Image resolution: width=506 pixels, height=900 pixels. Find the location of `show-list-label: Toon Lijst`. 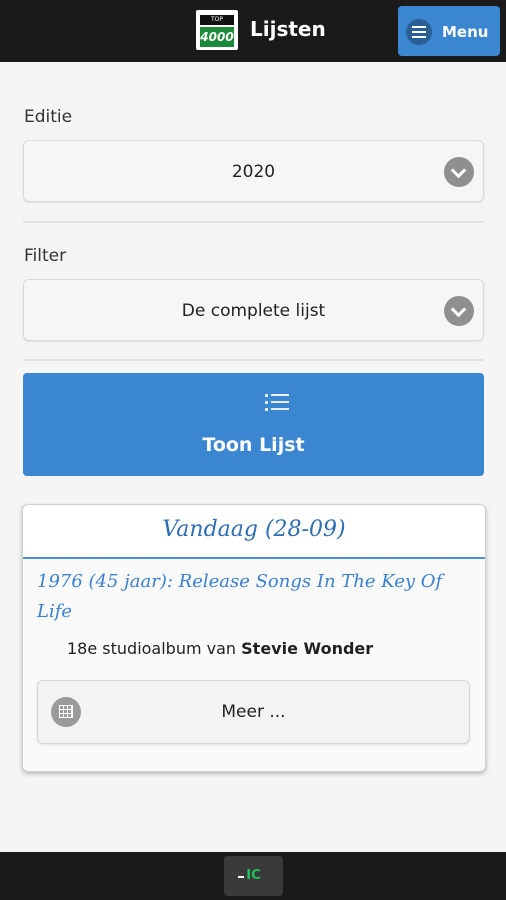

show-list-label: Toon Lijst is located at coordinates (253, 445).